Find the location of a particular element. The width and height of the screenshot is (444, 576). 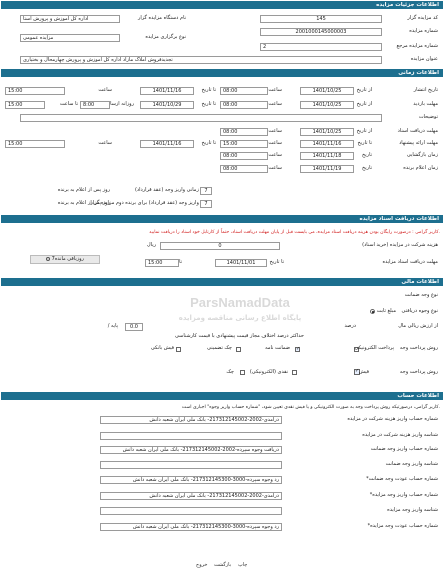

docs-to-label: تا تاریخ is located at coordinates (208, 143).